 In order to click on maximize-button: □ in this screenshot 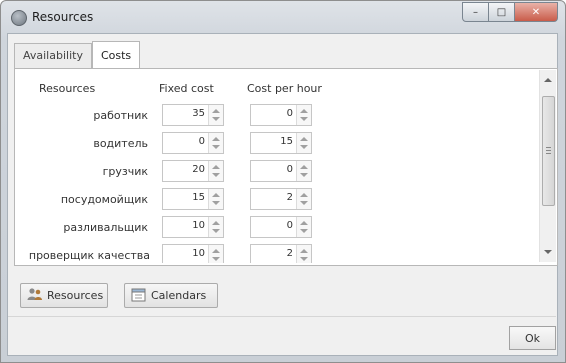, I will do `click(502, 12)`.